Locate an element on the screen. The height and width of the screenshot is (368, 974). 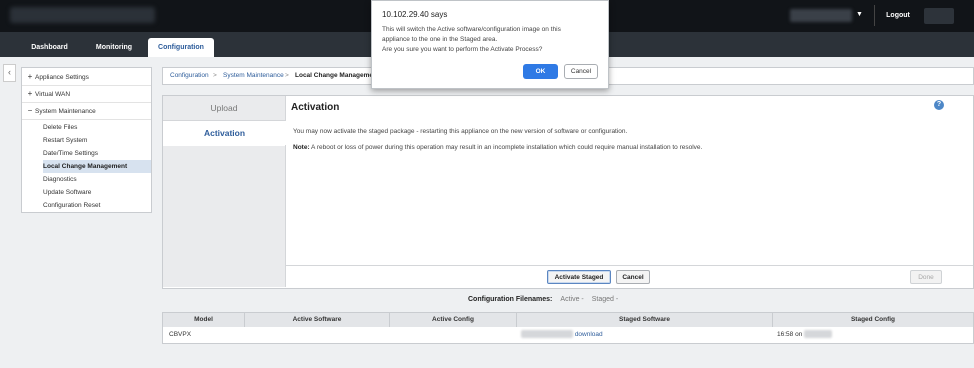
chevron-down-icon: ▼ is located at coordinates (859, 14).